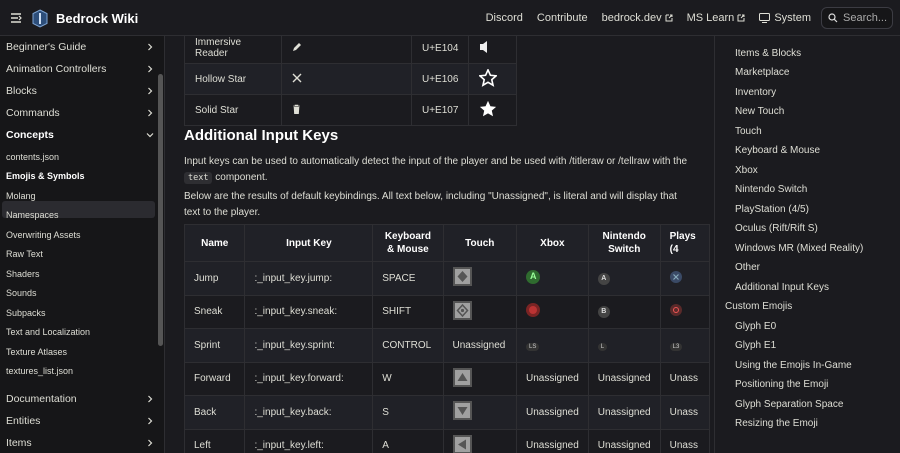  What do you see at coordinates (758, 306) in the screenshot?
I see `toc-section-custom-emojis: Custom Emojis` at bounding box center [758, 306].